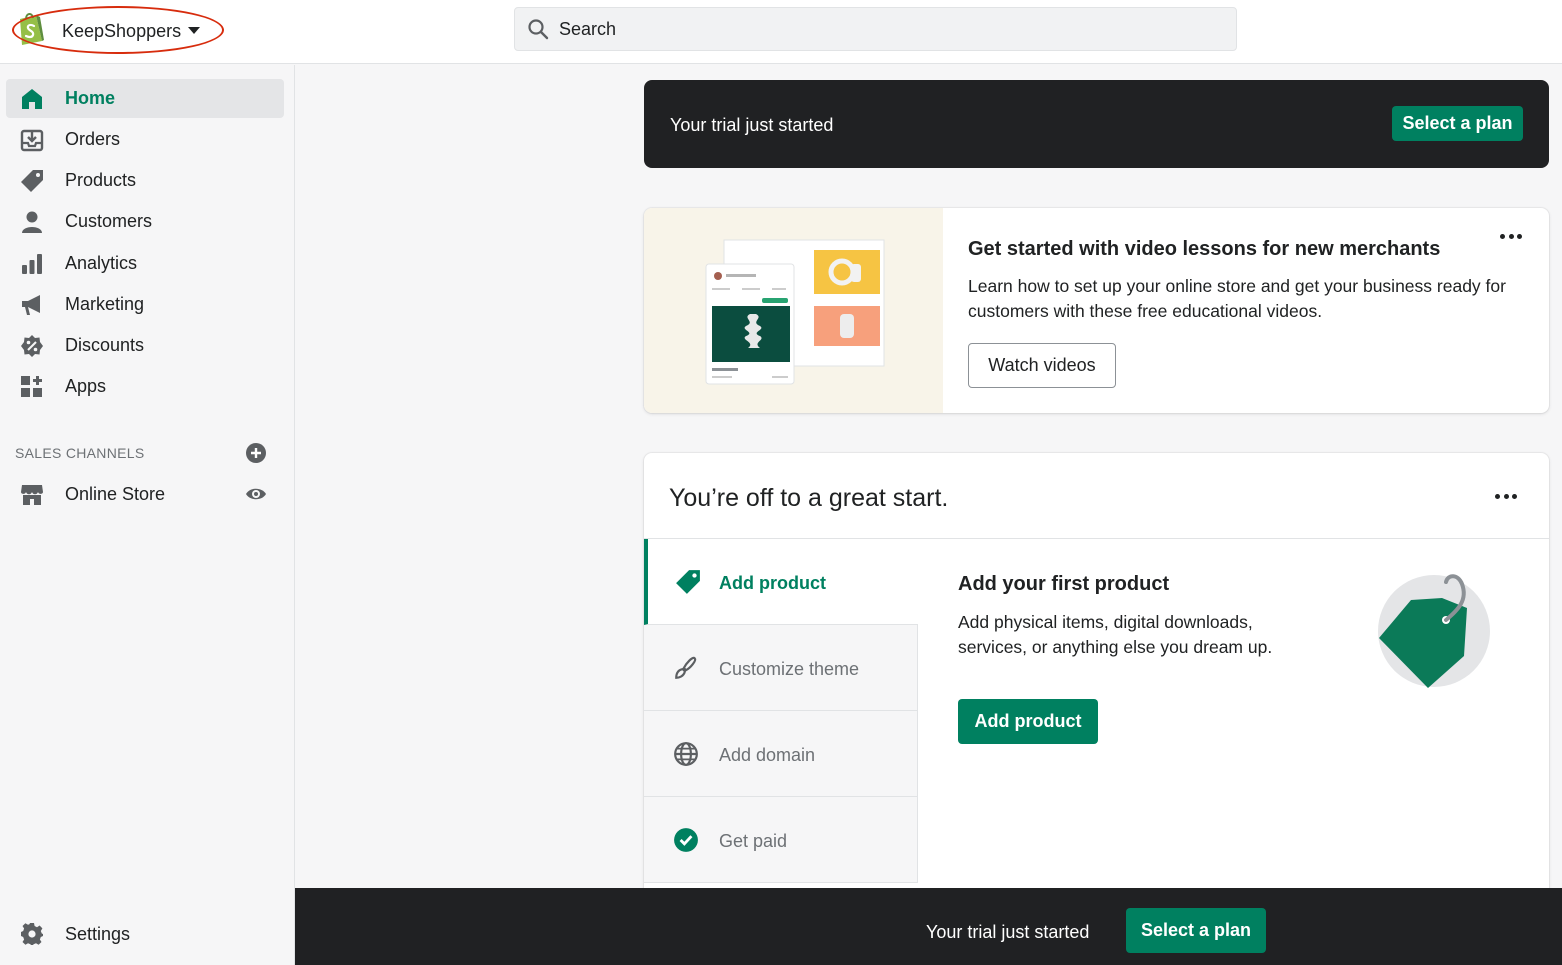 Image resolution: width=1562 pixels, height=965 pixels. I want to click on sidebar-item-settings: Settings, so click(145, 933).